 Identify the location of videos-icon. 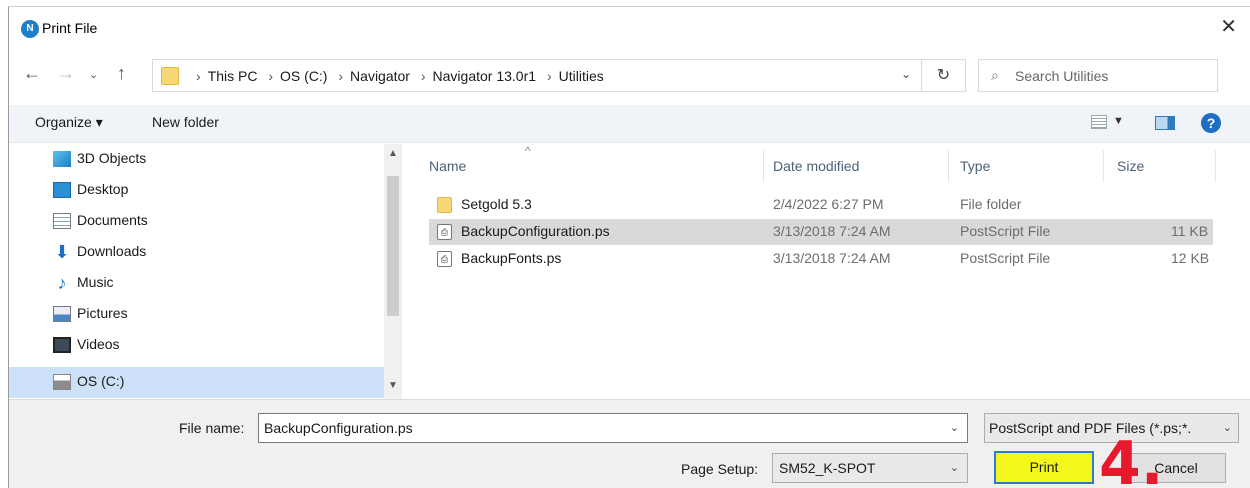
(62, 345).